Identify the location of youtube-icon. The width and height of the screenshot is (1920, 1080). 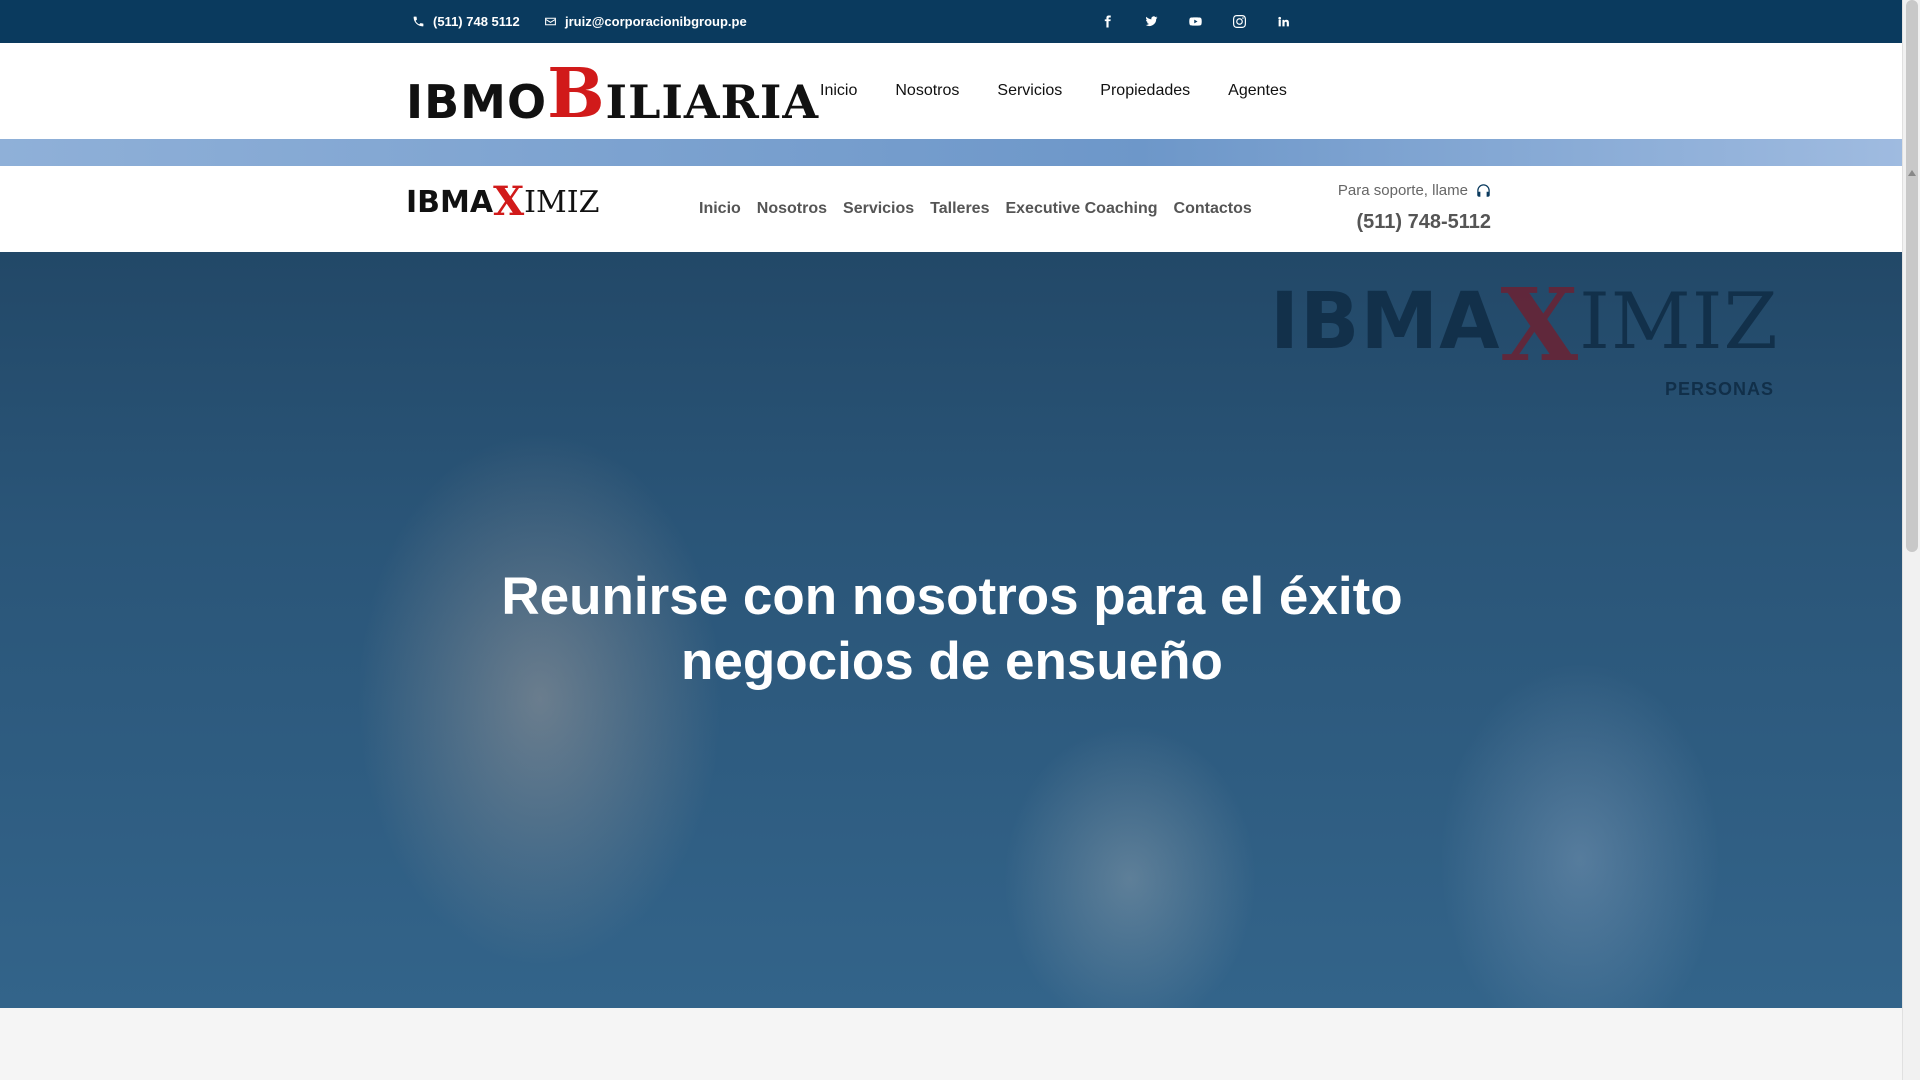
(1195, 21).